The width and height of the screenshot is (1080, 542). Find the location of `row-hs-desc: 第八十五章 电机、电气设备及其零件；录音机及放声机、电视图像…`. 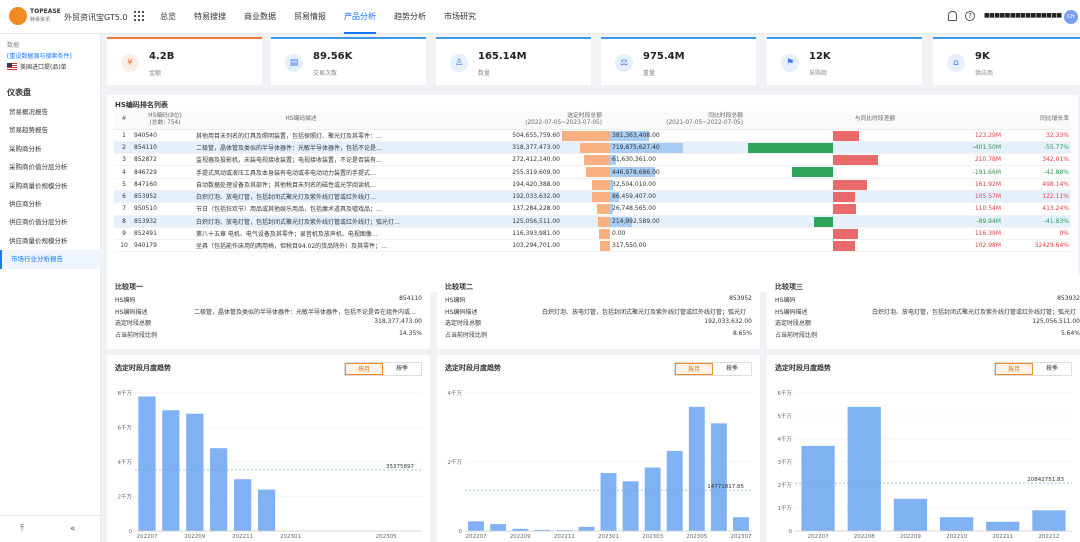

row-hs-desc: 第八十五章 电机、电气设备及其零件；录音机及放声机、电视图像… is located at coordinates (301, 234).